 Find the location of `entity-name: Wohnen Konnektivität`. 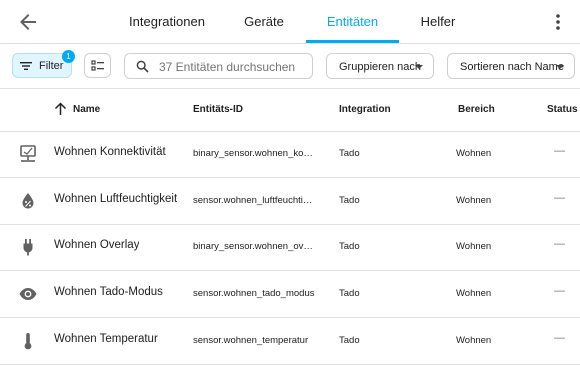

entity-name: Wohnen Konnektivität is located at coordinates (110, 152).